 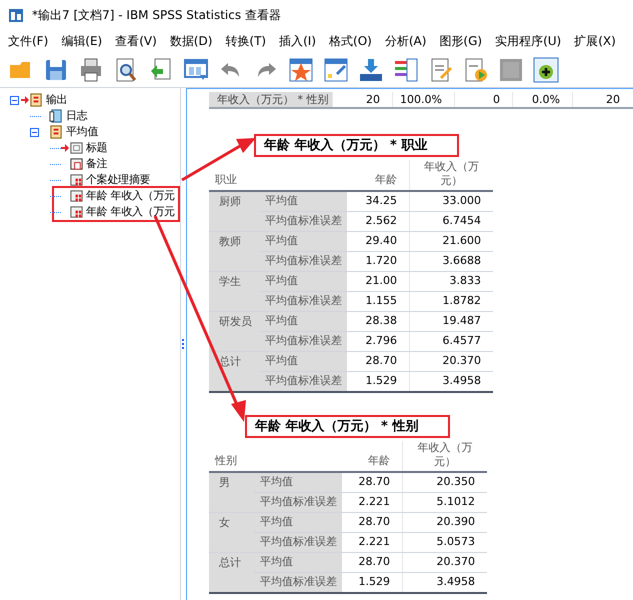 I want to click on table-cell: 0.0%, so click(x=542, y=99).